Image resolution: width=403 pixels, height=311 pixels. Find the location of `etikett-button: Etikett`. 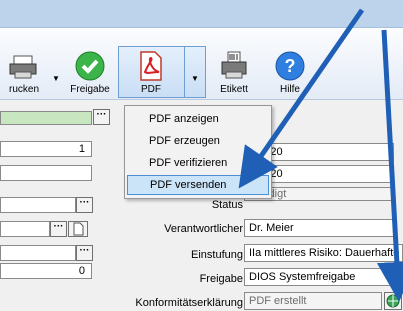

etikett-button: Etikett is located at coordinates (234, 63).